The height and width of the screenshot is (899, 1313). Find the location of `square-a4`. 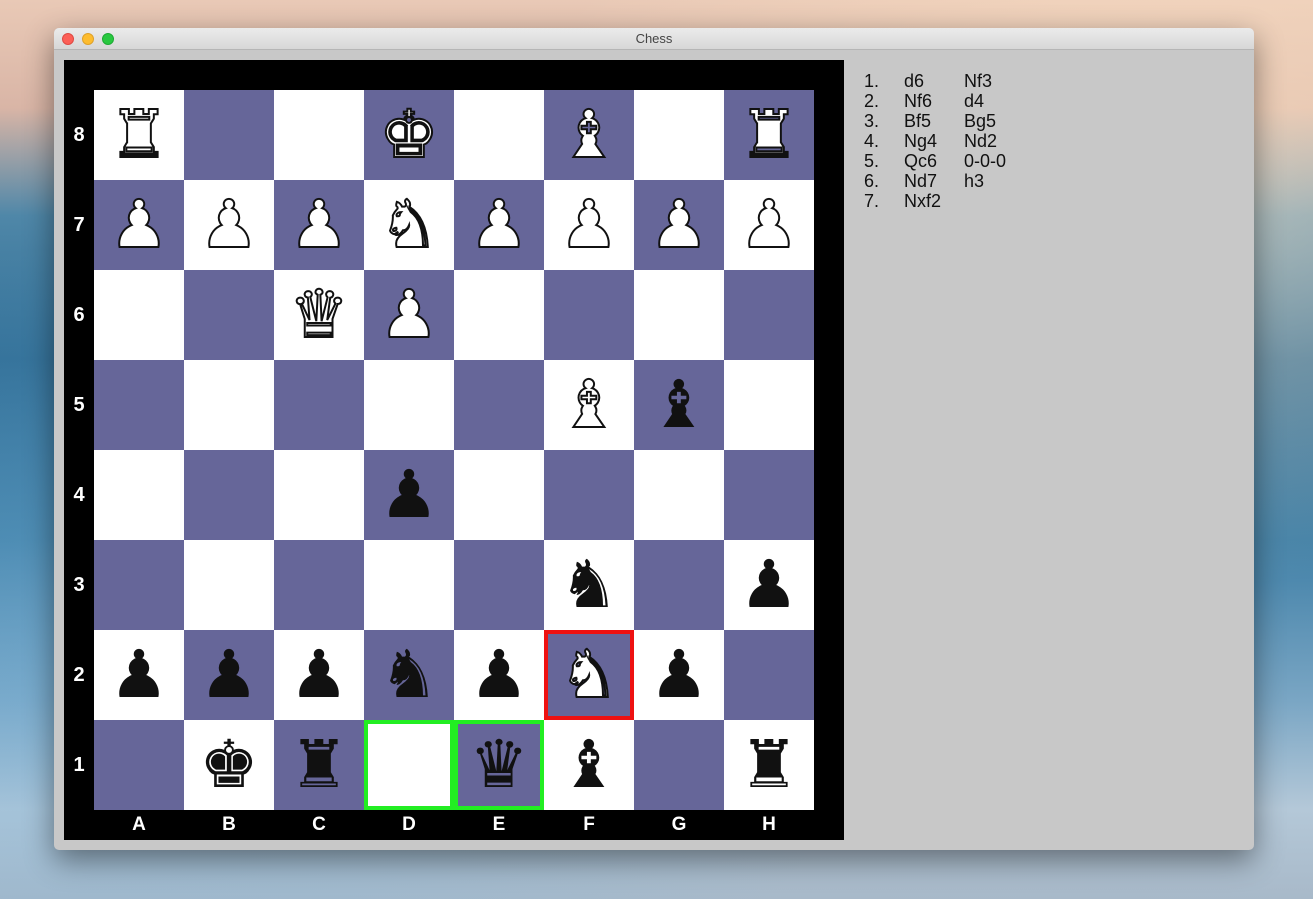

square-a4 is located at coordinates (139, 495).